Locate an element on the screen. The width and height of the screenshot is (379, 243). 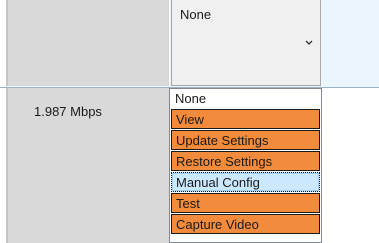
dropdown-item-update-settings: Update Settings is located at coordinates (245, 140).